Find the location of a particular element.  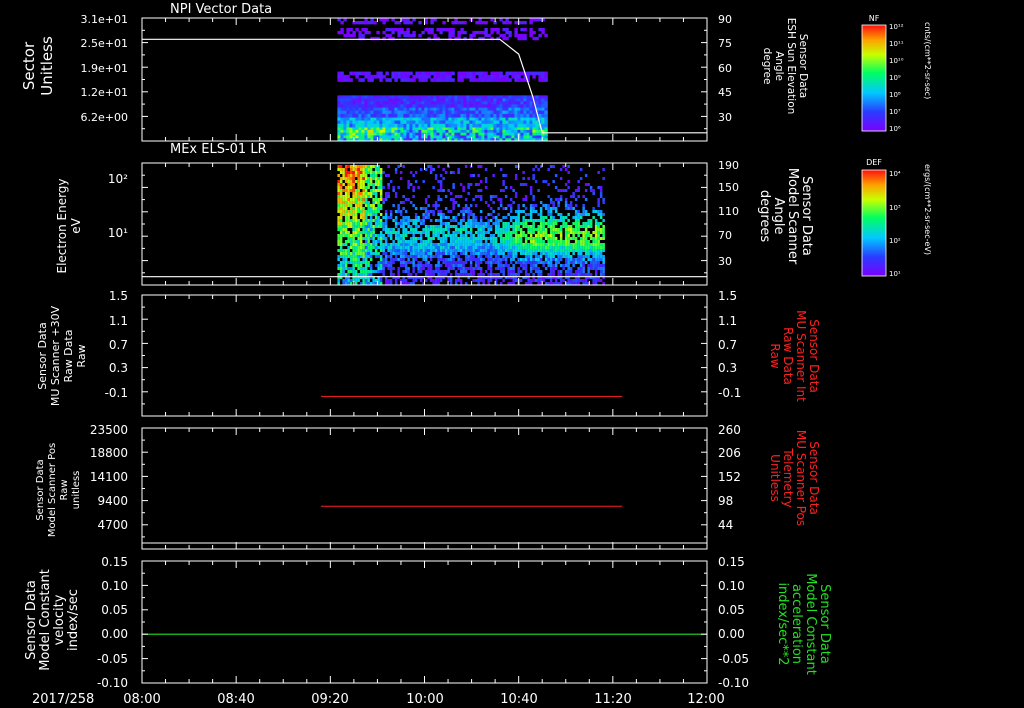

svg-text: 10:40 is located at coordinates (518, 699).